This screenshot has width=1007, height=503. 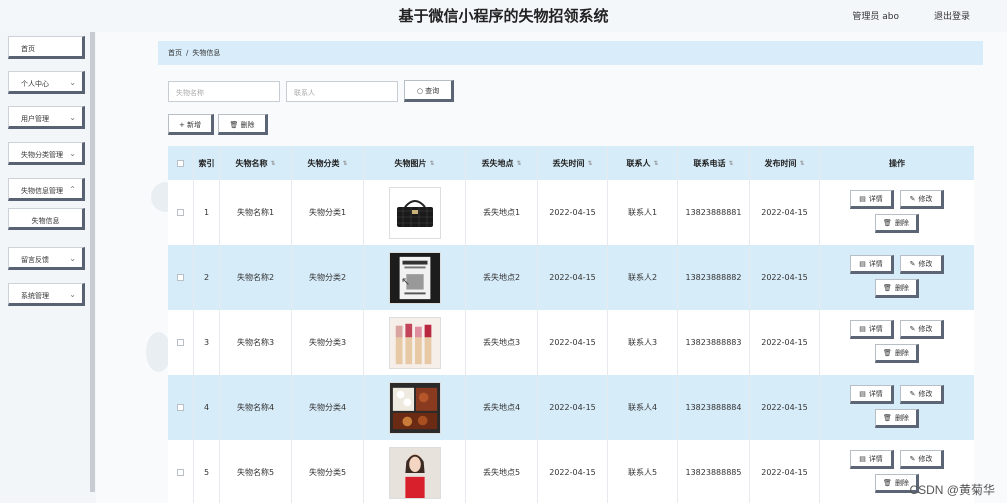 I want to click on sidebar-item-category-management: 失物分类管理 ⌄, so click(x=46, y=153).